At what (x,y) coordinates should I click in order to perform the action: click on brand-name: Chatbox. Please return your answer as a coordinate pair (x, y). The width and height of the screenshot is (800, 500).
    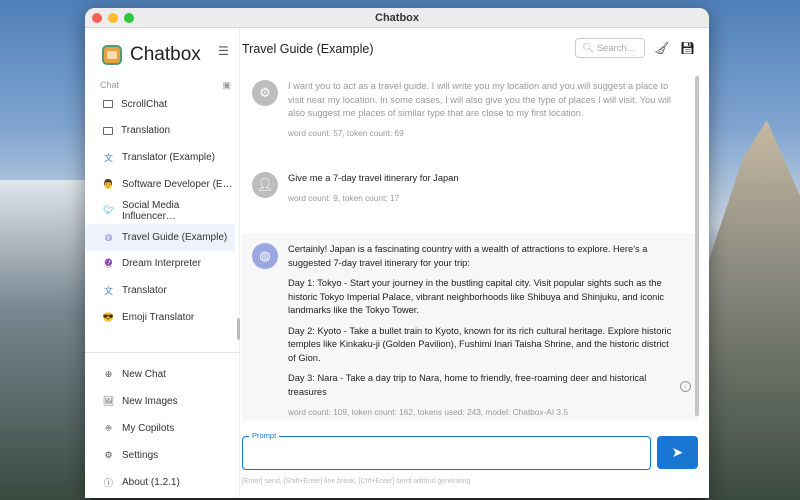
    Looking at the image, I should click on (165, 54).